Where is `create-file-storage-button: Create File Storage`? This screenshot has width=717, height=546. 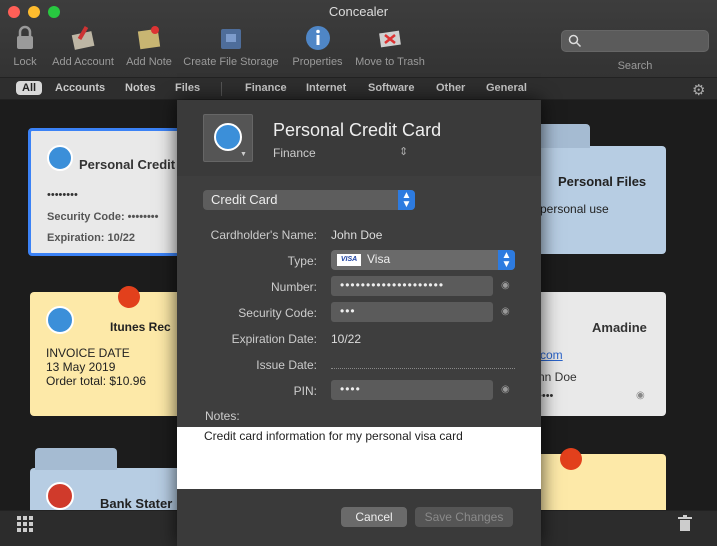
create-file-storage-button: Create File Storage is located at coordinates (231, 46).